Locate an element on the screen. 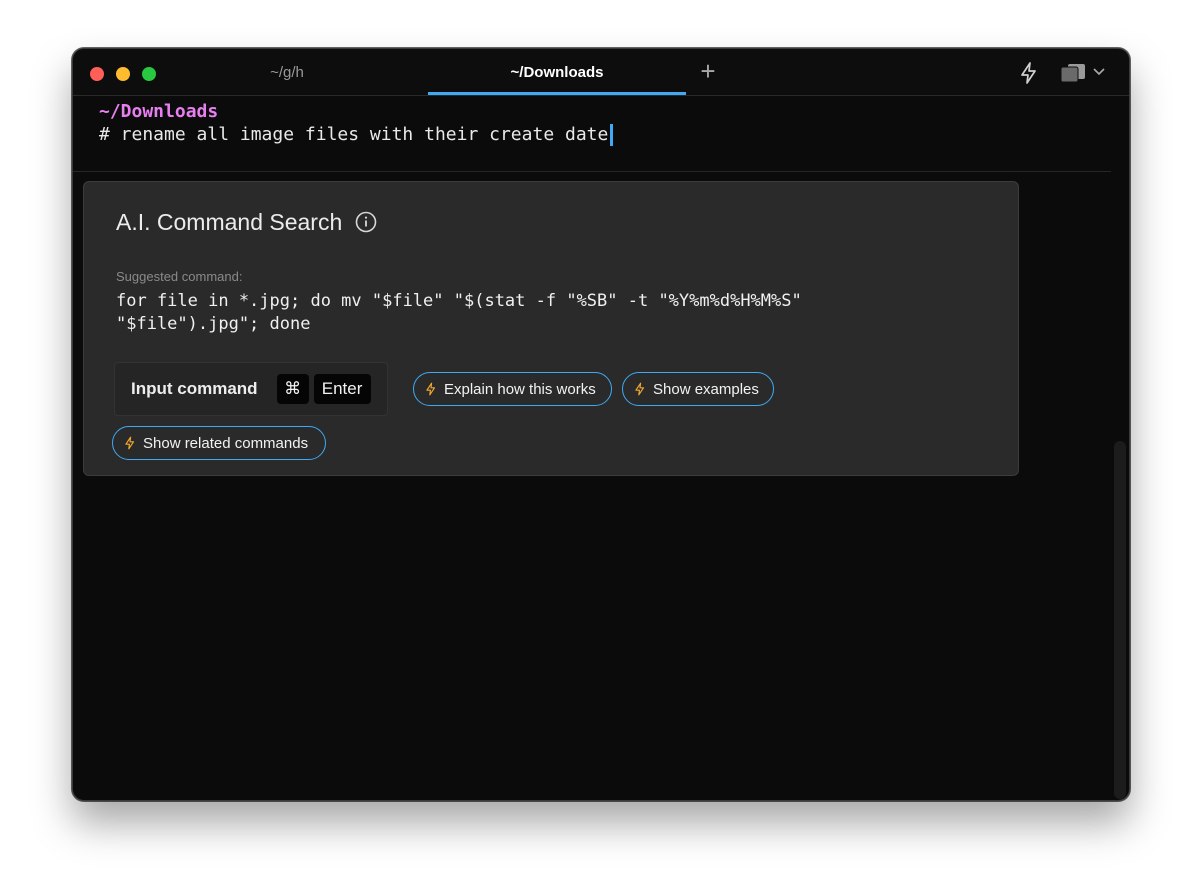  explain-how-this-works-button: Explain how this works is located at coordinates (512, 389).